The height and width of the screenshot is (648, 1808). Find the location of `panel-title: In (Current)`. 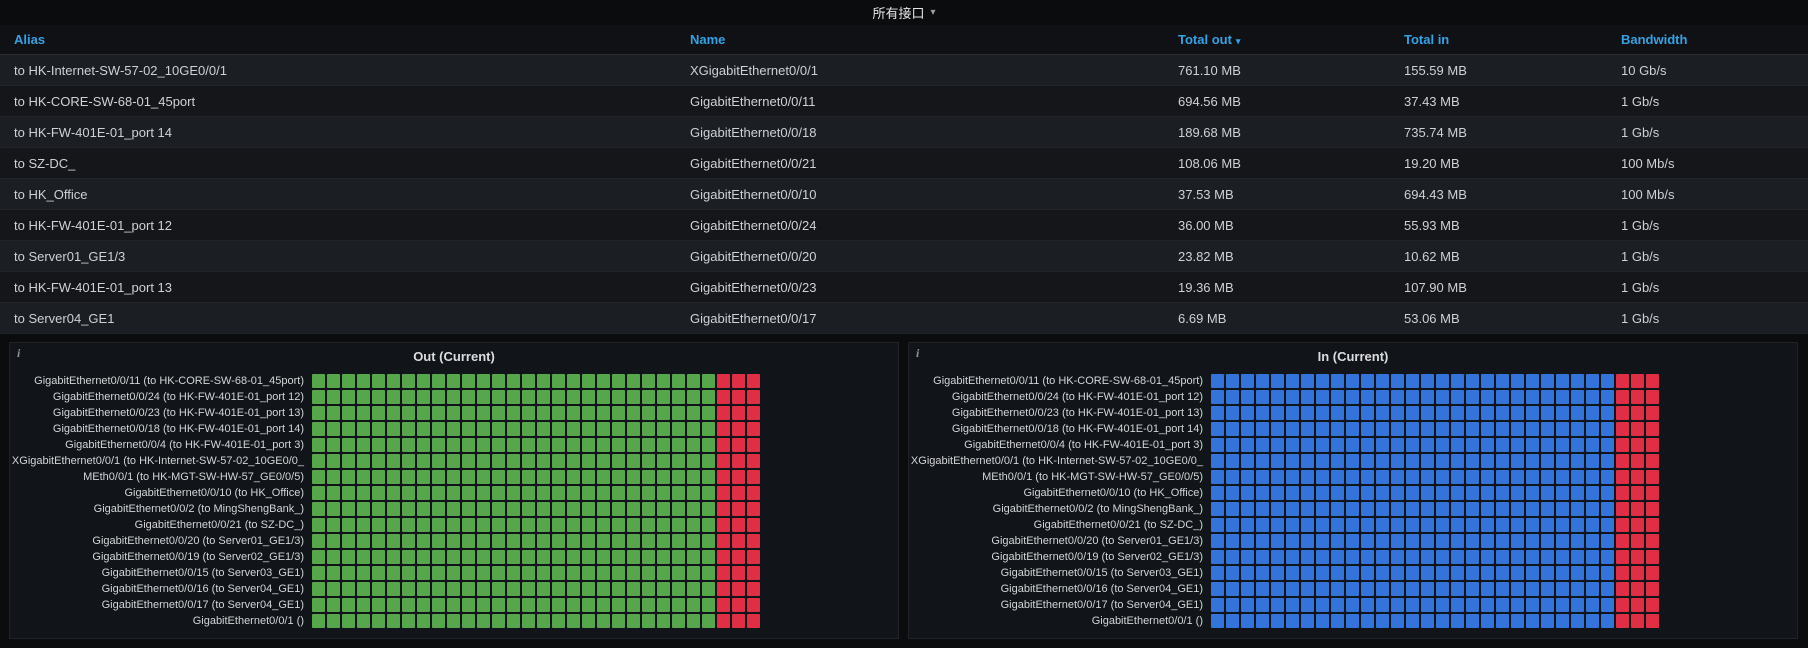

panel-title: In (Current) is located at coordinates (1353, 356).